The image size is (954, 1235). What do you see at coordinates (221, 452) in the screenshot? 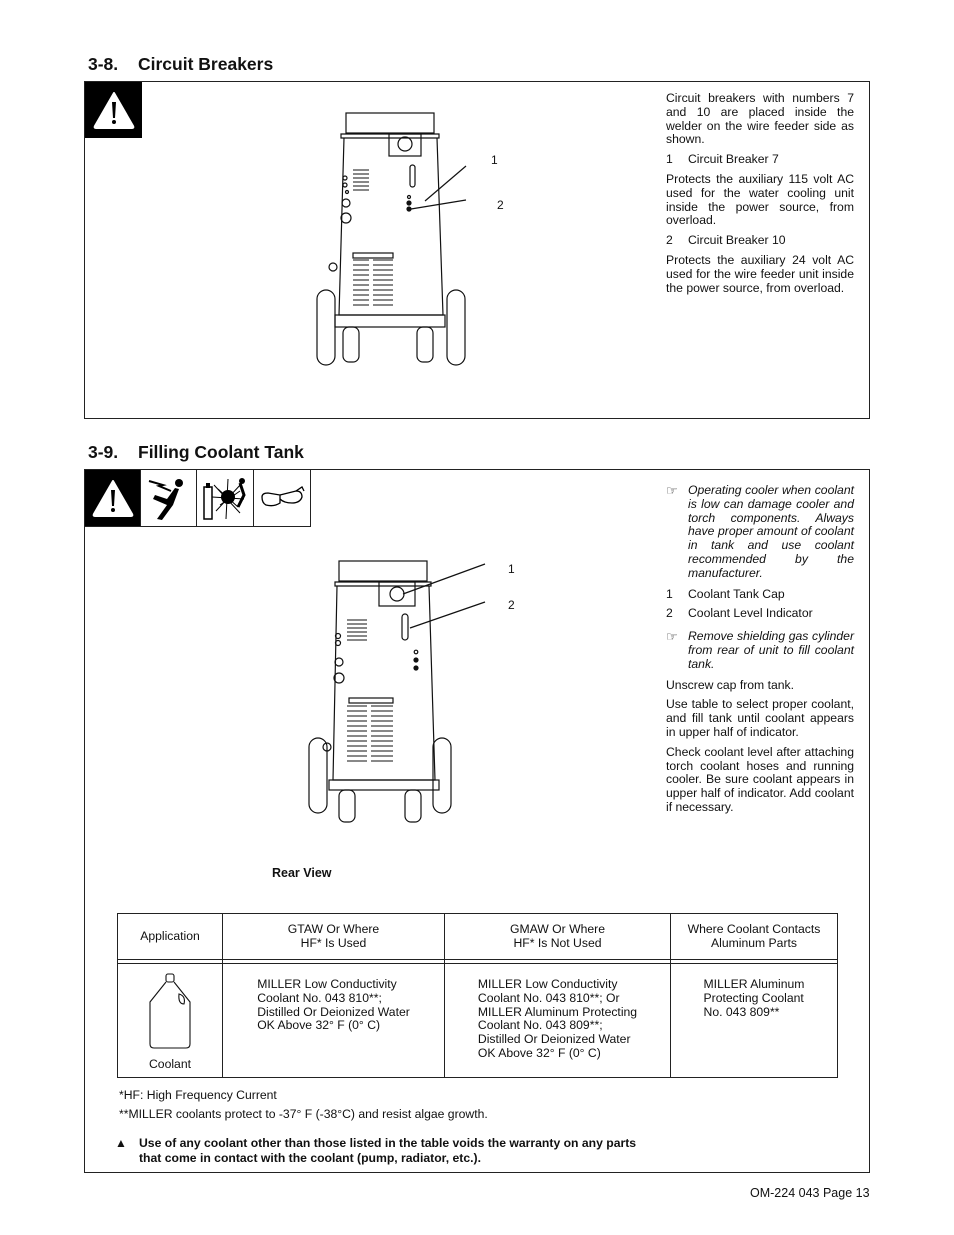
I see `section-title: Filling Coolant Tank` at bounding box center [221, 452].